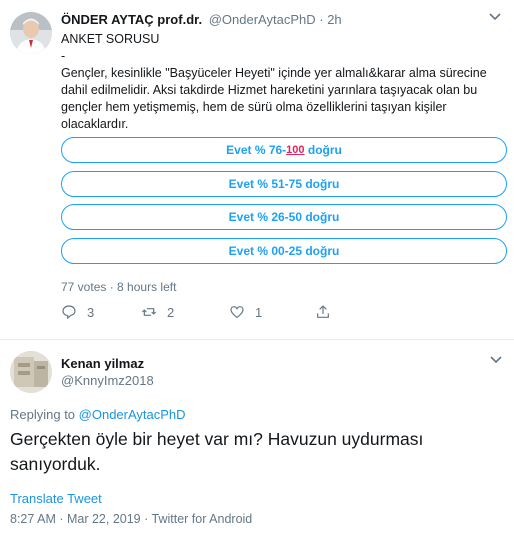  What do you see at coordinates (334, 19) in the screenshot?
I see `tweet-time: 2h` at bounding box center [334, 19].